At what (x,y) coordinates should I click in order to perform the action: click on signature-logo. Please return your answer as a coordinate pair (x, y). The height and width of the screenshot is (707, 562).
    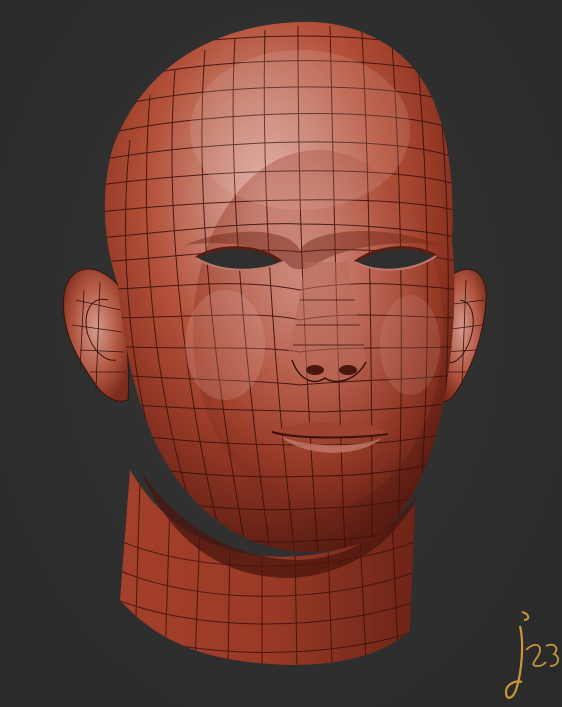
    Looking at the image, I should click on (531, 655).